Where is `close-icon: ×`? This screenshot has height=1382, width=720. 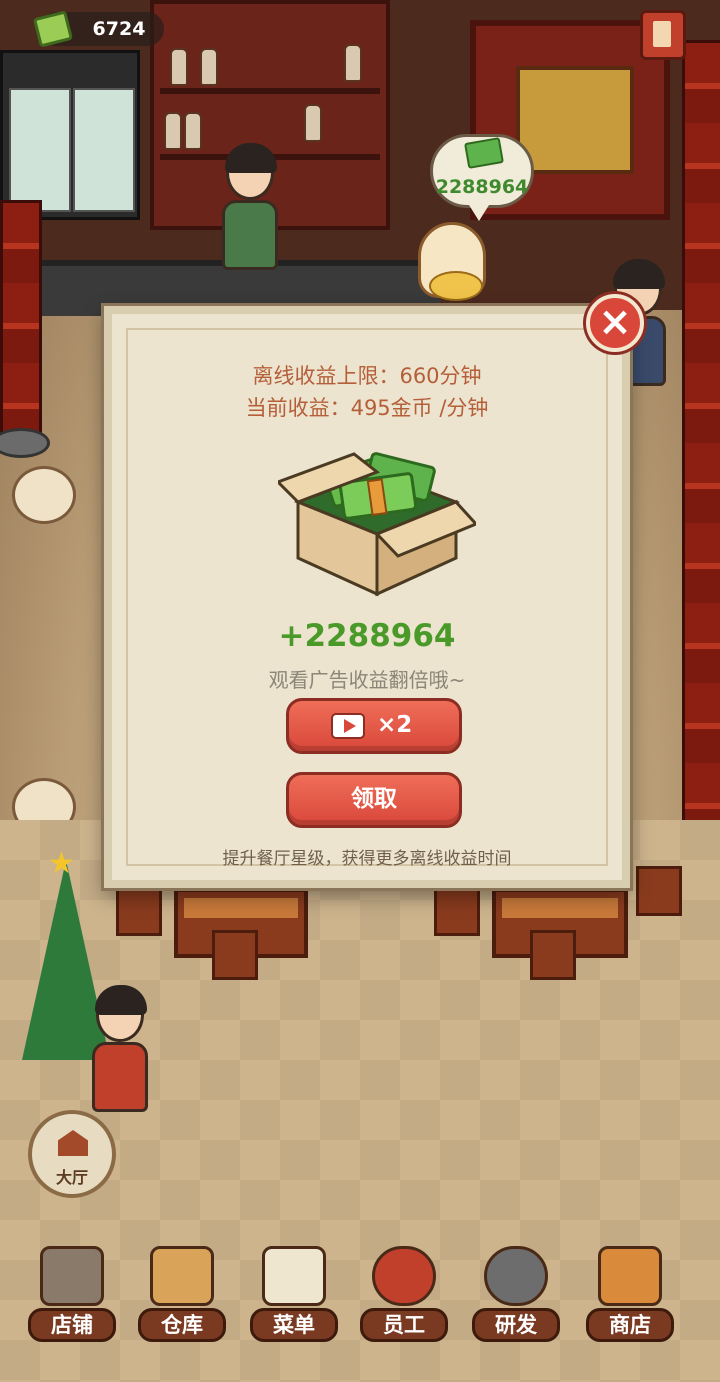 close-icon: × is located at coordinates (615, 323).